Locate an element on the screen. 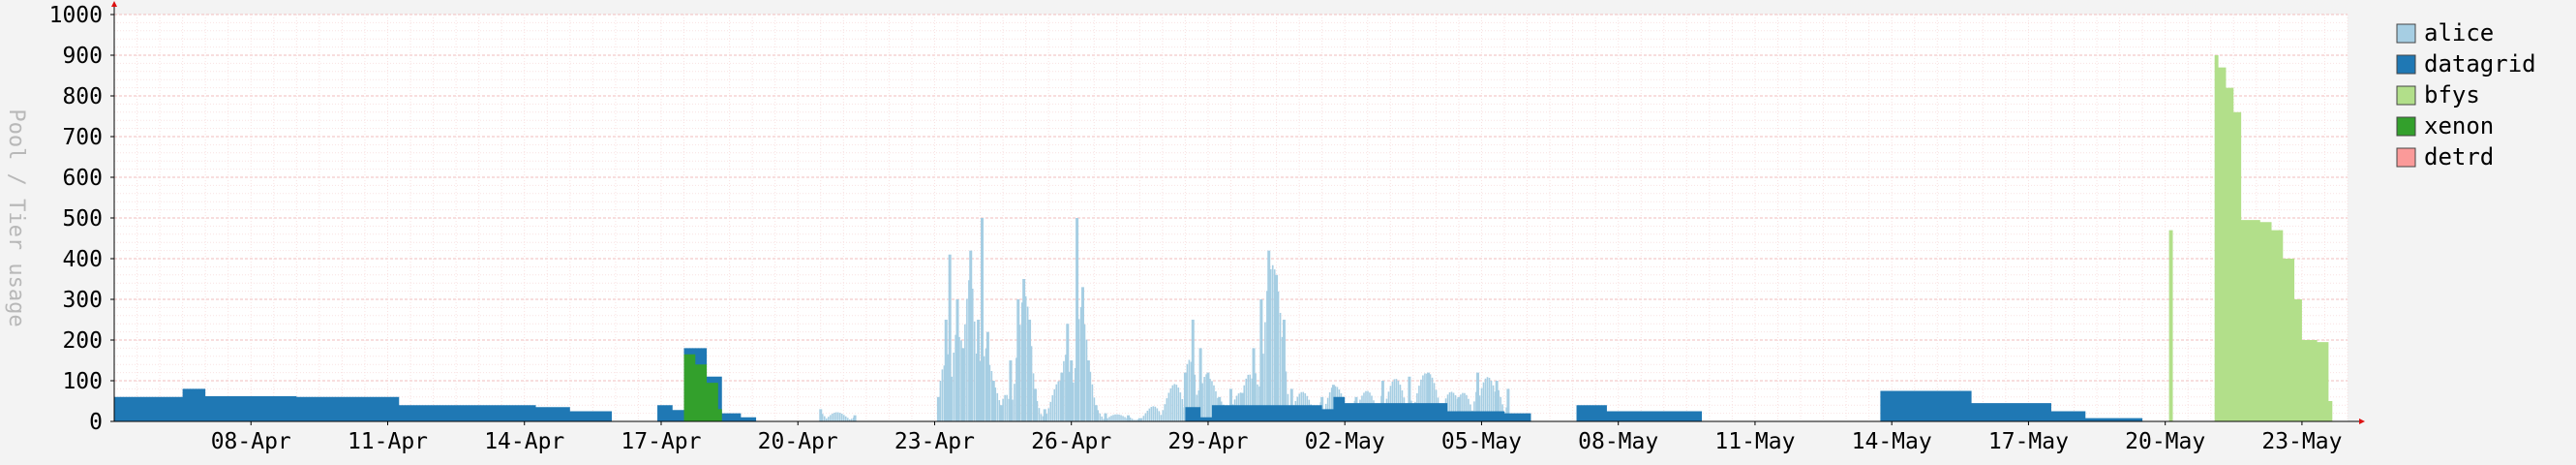 The image size is (2576, 465). x-tick-label: 20-May is located at coordinates (2165, 441).